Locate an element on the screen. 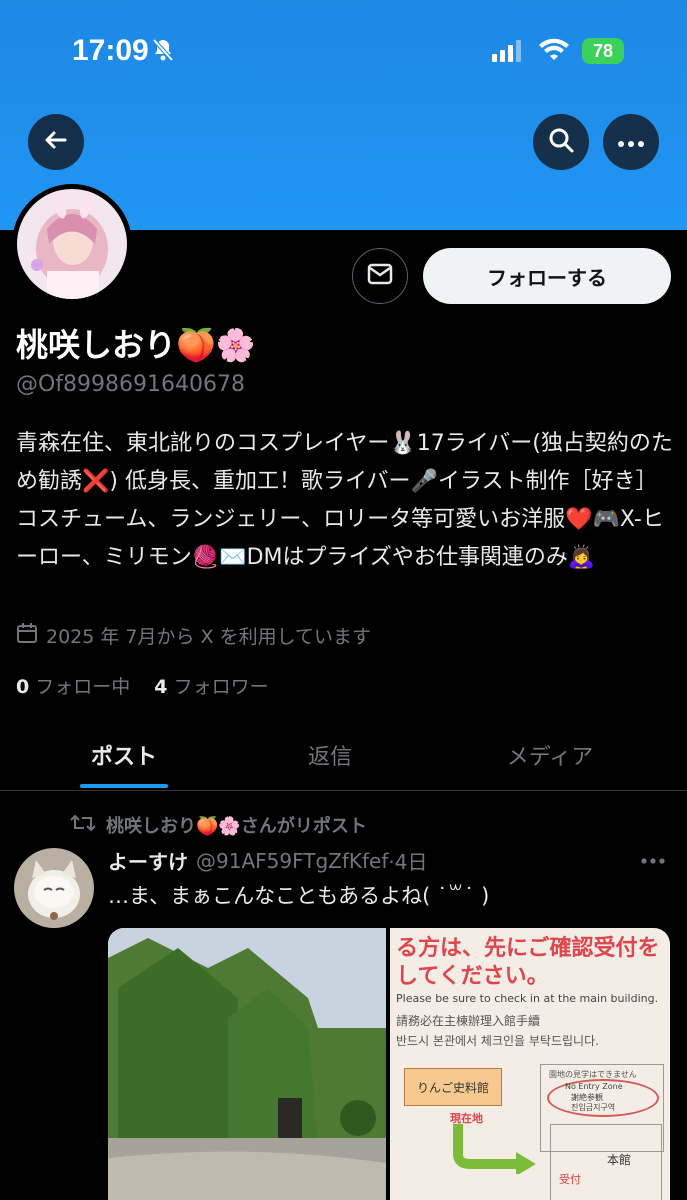 The image size is (687, 1200). repost-icon is located at coordinates (83, 825).